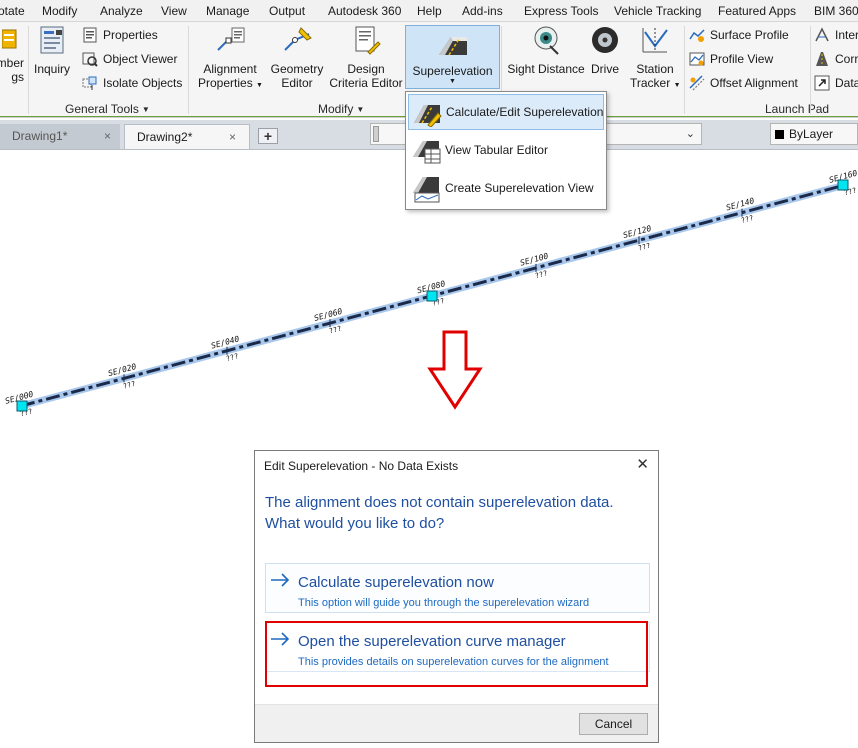 Image resolution: width=858 pixels, height=748 pixels. I want to click on offset-alignment-label: Offset Alignment, so click(754, 83).